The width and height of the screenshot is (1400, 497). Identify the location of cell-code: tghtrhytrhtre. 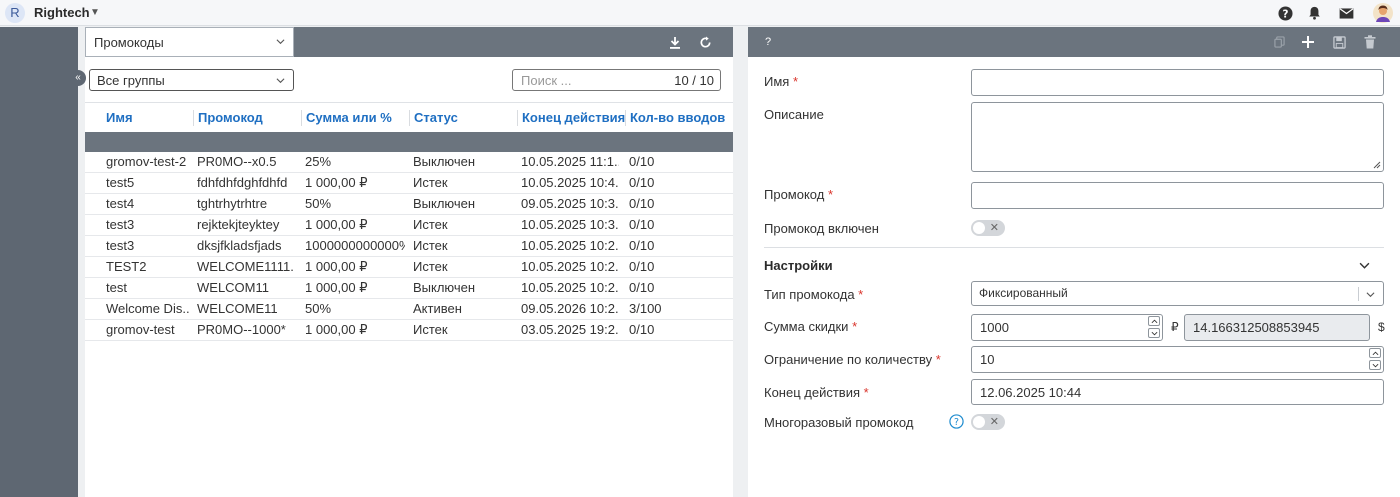
(232, 203).